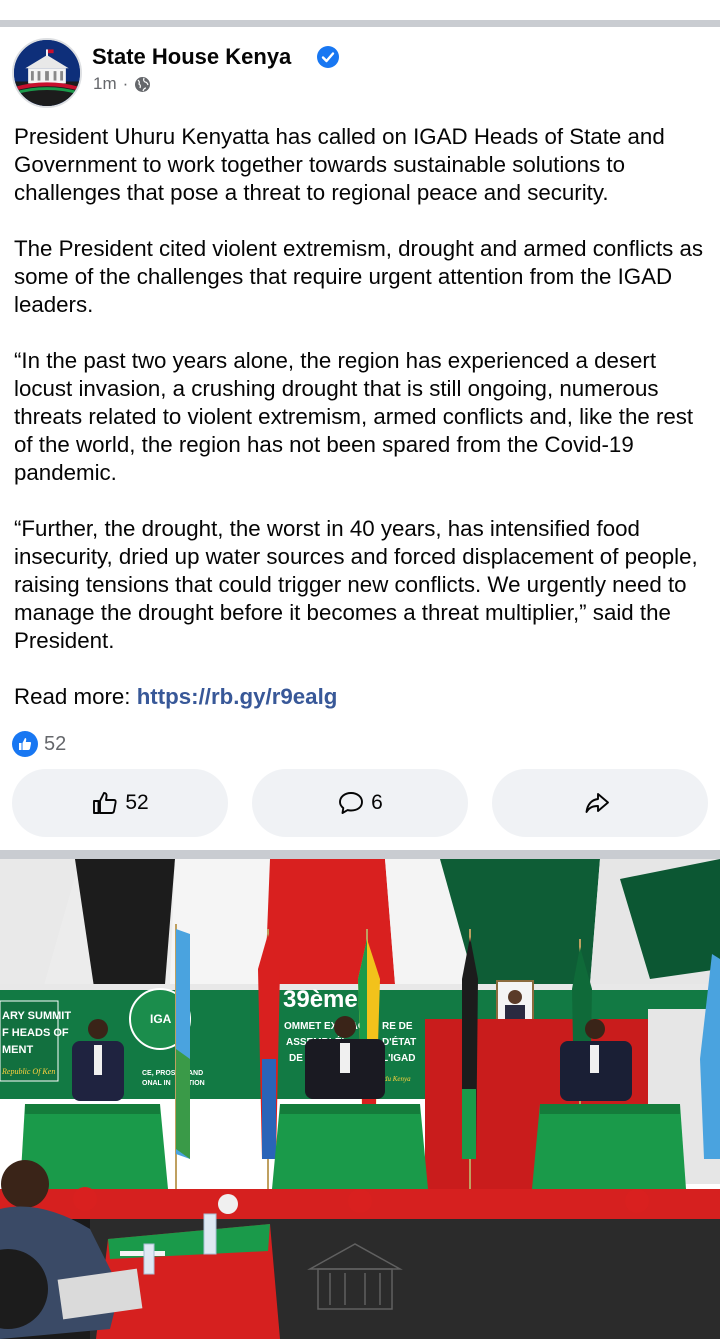  Describe the element at coordinates (105, 84) in the screenshot. I see `post-time: 1m` at that location.